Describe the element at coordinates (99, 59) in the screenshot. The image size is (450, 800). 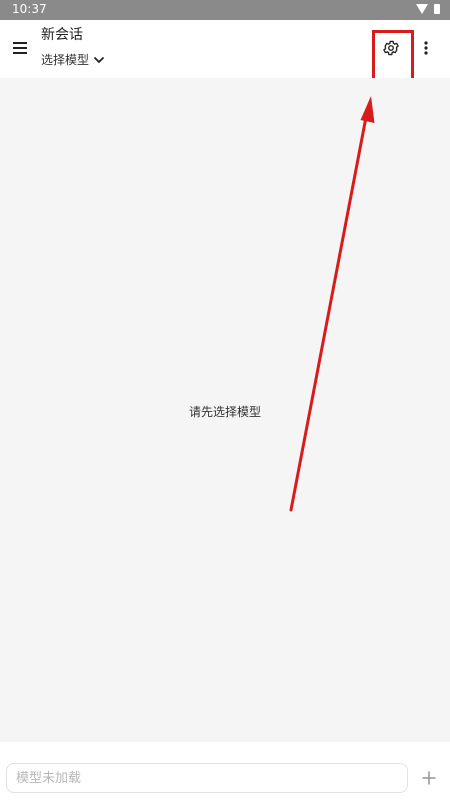
I see `chevron-down-icon` at that location.